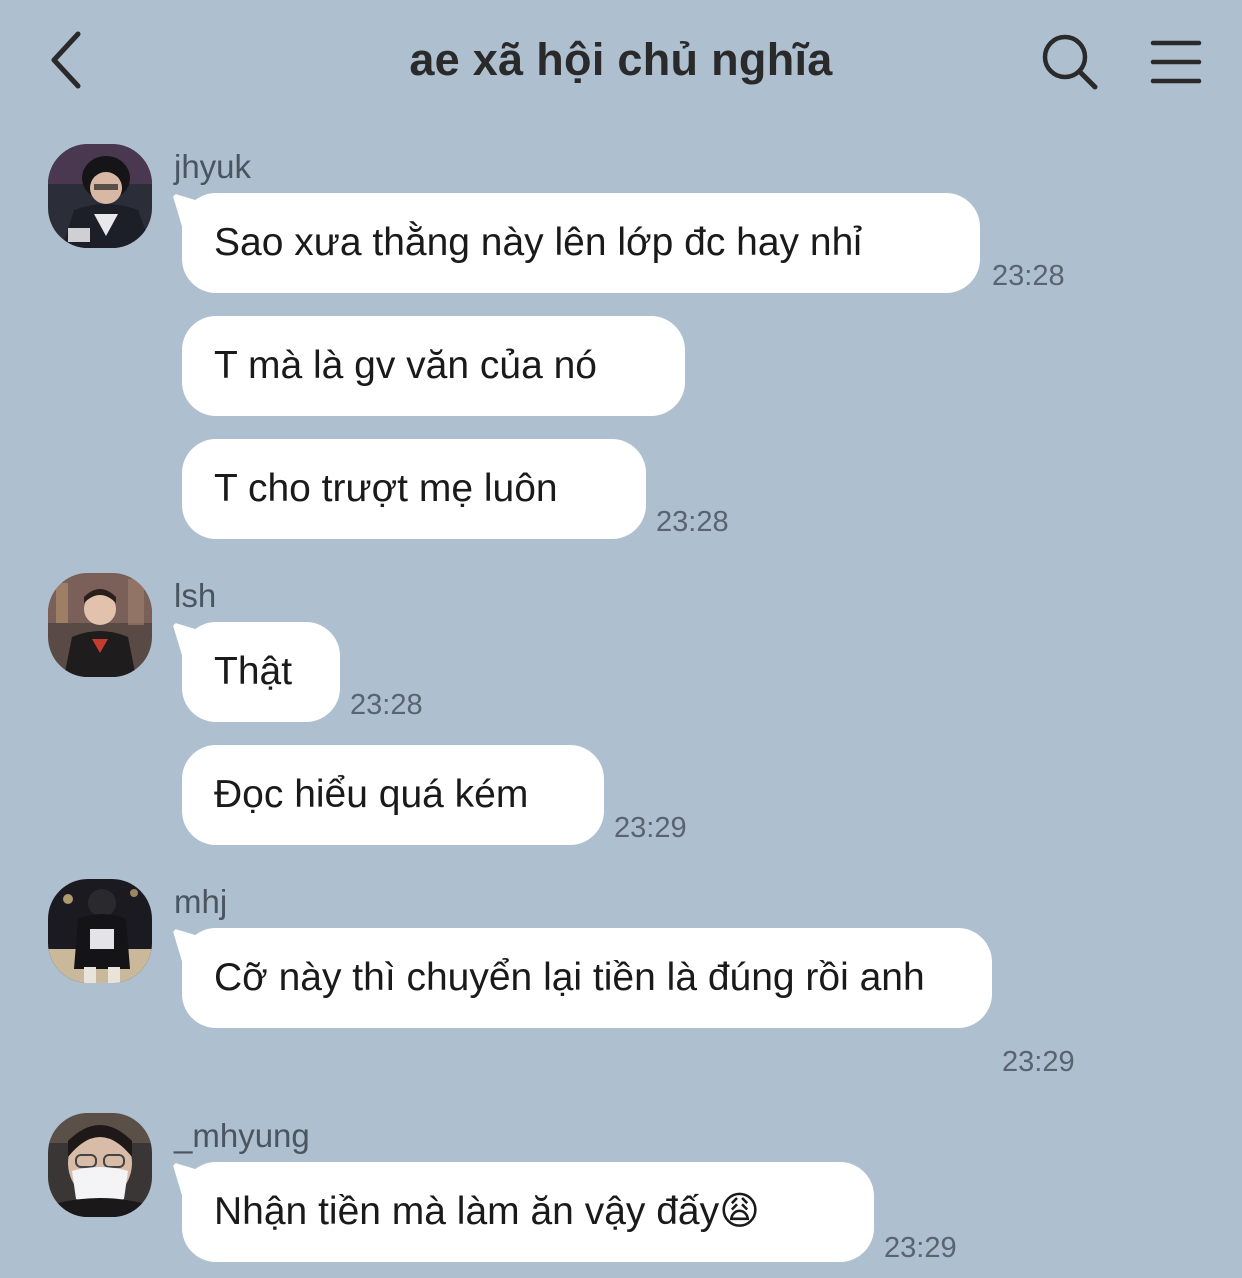  What do you see at coordinates (201, 901) in the screenshot?
I see `sender-name: mhj` at bounding box center [201, 901].